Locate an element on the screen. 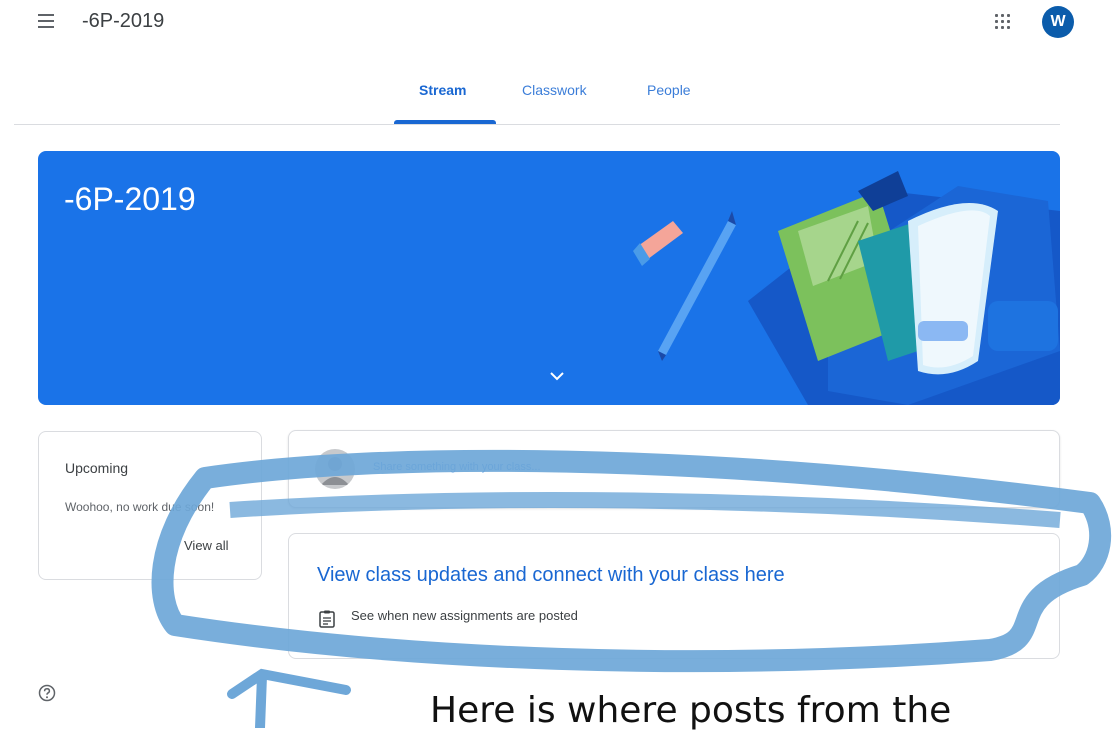 The image size is (1112, 731). tab-classwork: Classwork is located at coordinates (554, 90).